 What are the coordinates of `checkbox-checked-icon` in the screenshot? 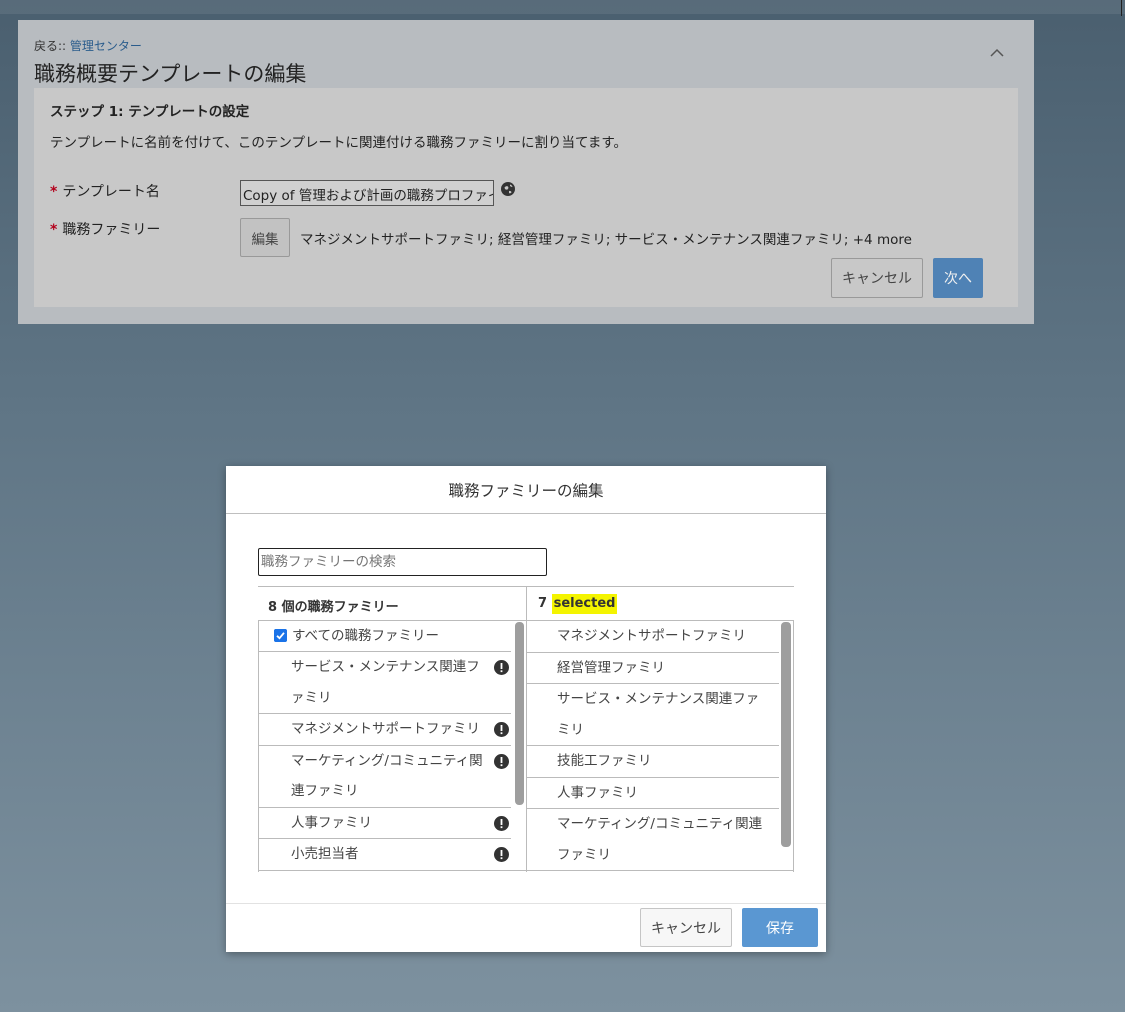 It's located at (280, 635).